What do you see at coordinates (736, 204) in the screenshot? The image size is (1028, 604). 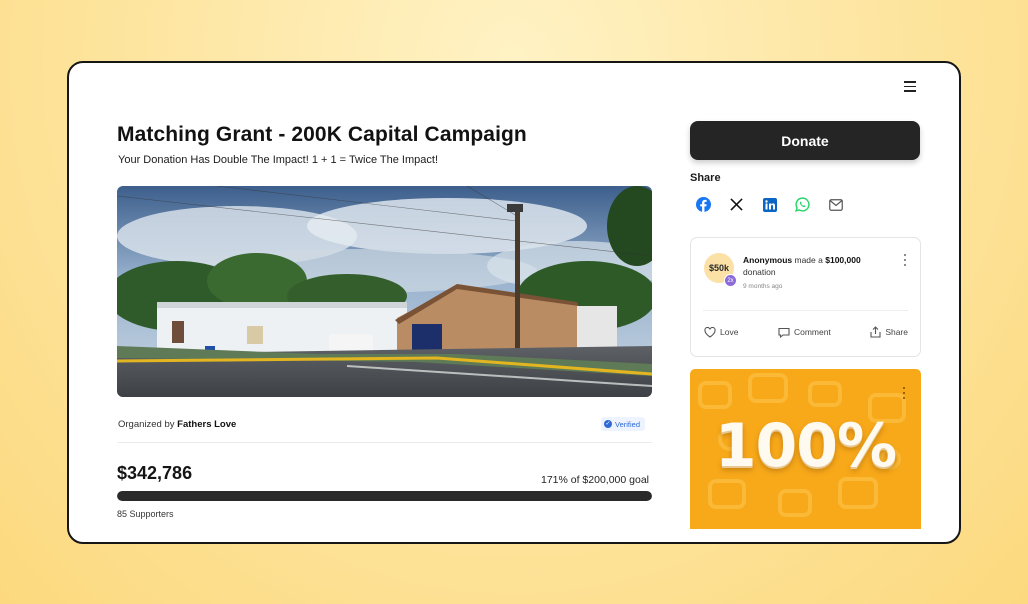 I see `x-icon` at bounding box center [736, 204].